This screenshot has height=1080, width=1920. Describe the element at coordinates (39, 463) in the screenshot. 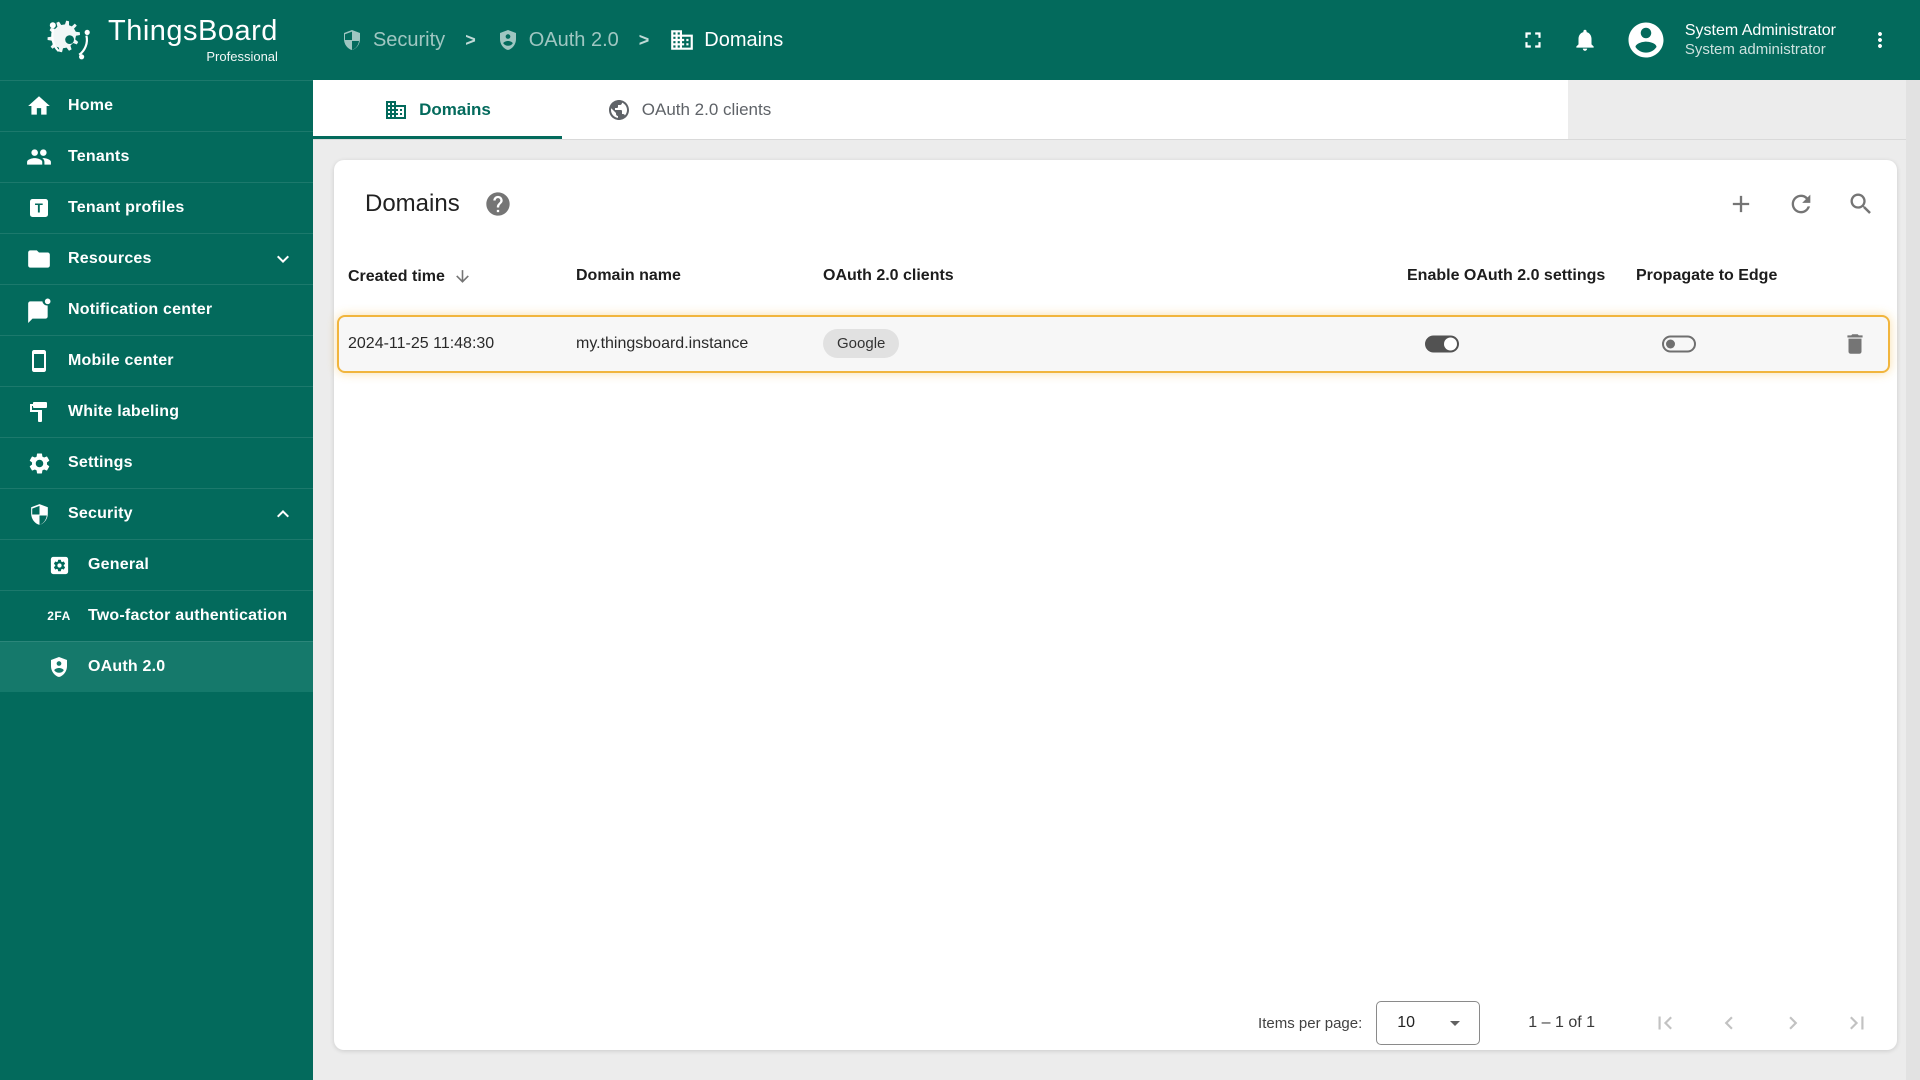

I see `gear-icon` at that location.